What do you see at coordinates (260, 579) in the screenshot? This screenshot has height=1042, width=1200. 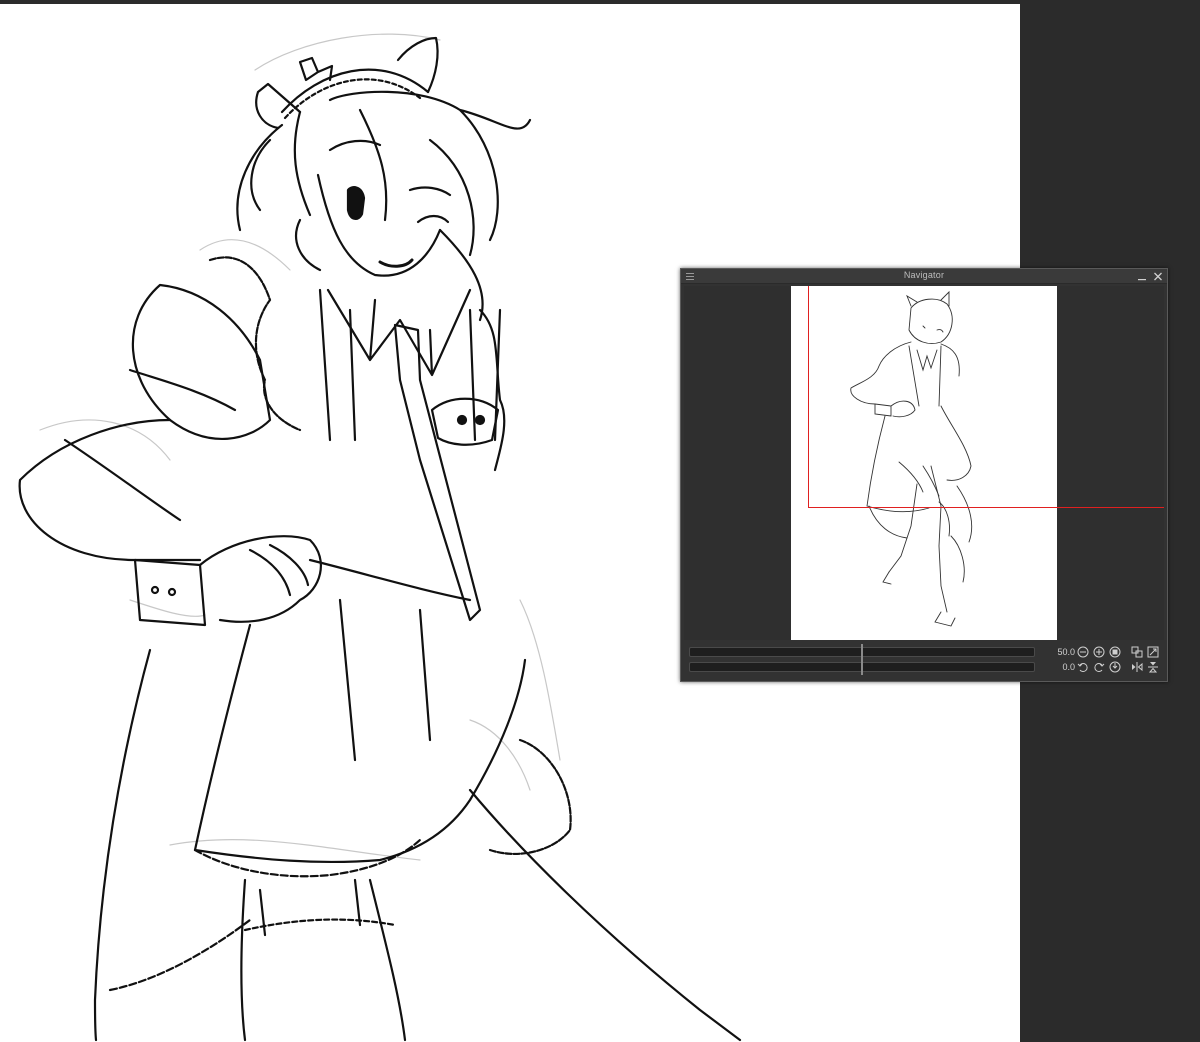 I see `hand` at bounding box center [260, 579].